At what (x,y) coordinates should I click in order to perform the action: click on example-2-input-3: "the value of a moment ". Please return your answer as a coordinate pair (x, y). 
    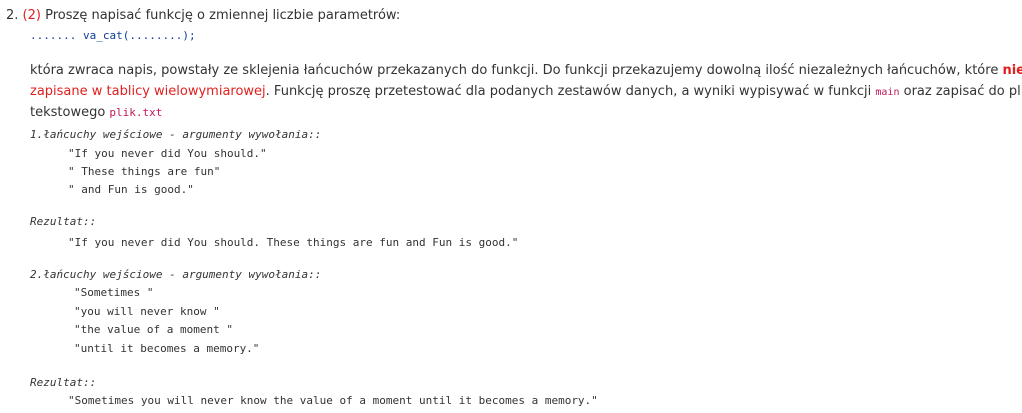
    Looking at the image, I should click on (153, 329).